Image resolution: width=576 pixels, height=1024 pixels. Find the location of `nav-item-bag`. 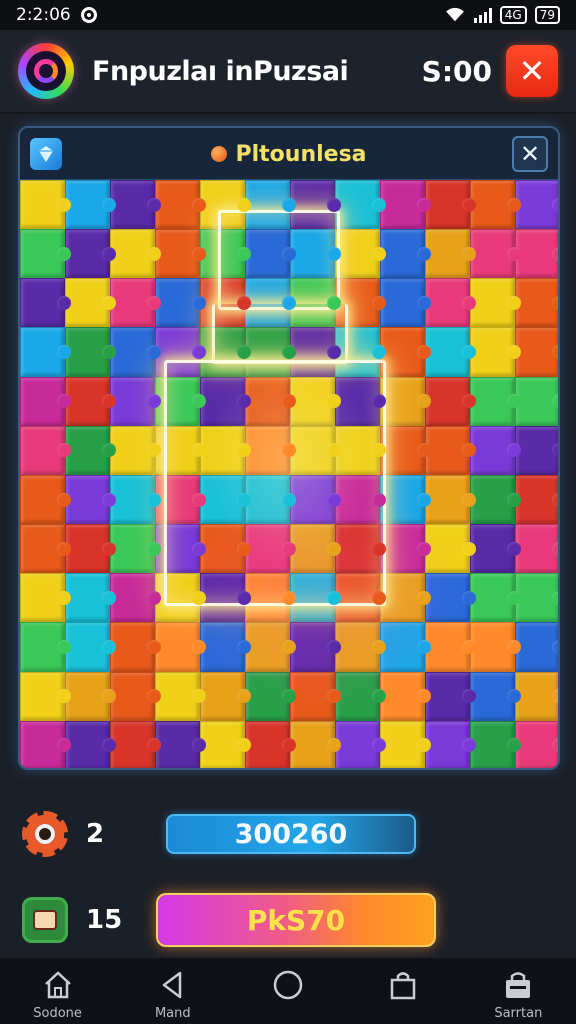

nav-item-bag is located at coordinates (403, 995).